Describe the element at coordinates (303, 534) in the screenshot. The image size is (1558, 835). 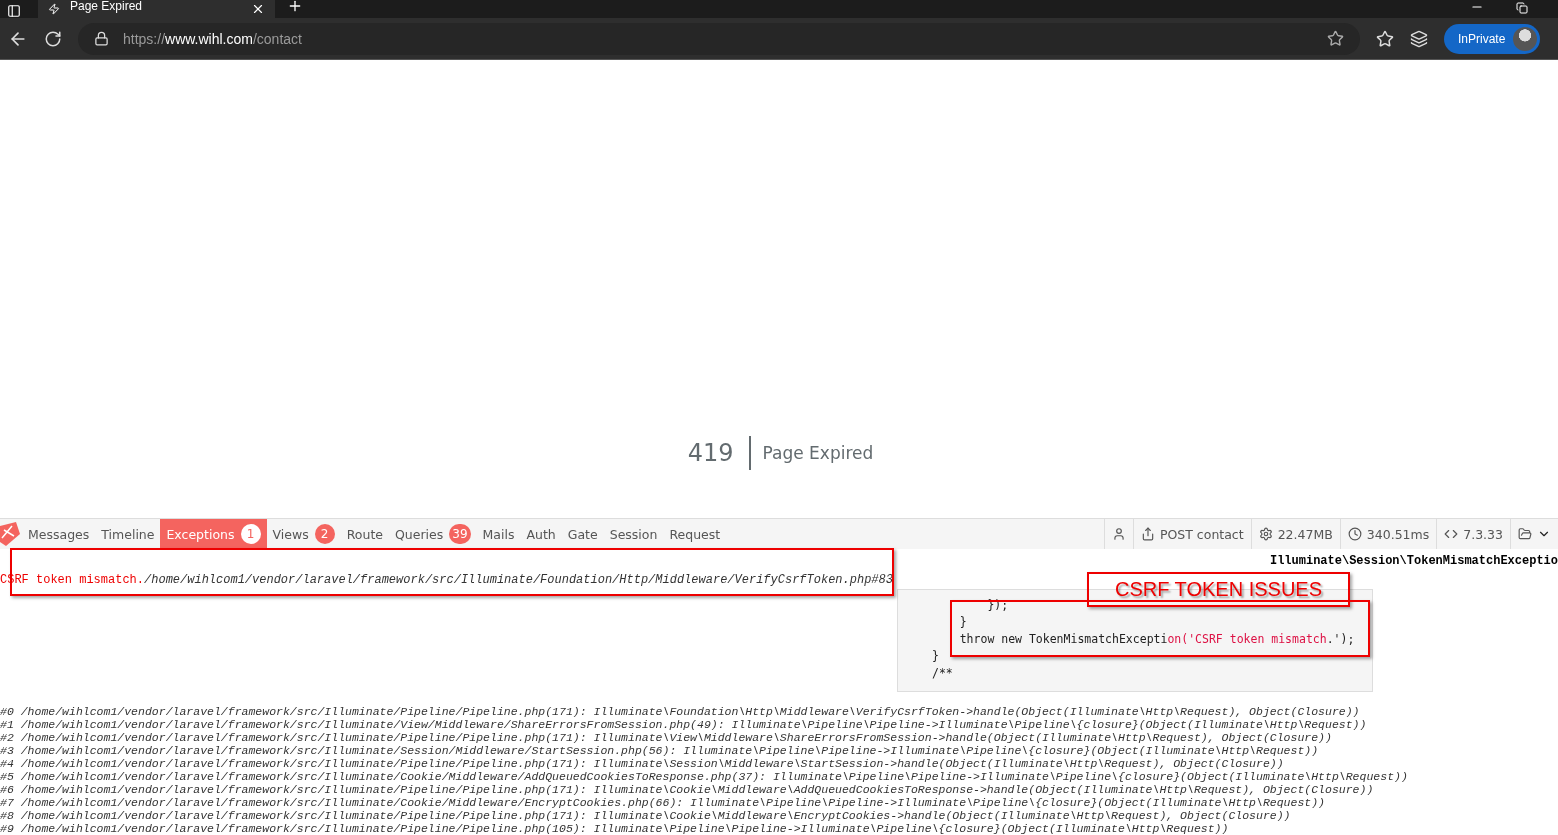
I see `debugbar-tab: Views 2` at that location.